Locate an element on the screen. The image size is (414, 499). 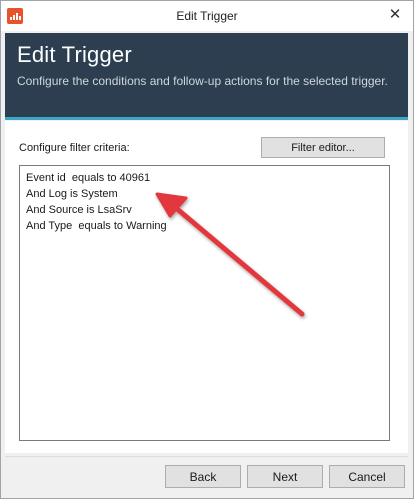
criteria-line: Event id equals to 40961 is located at coordinates (88, 178).